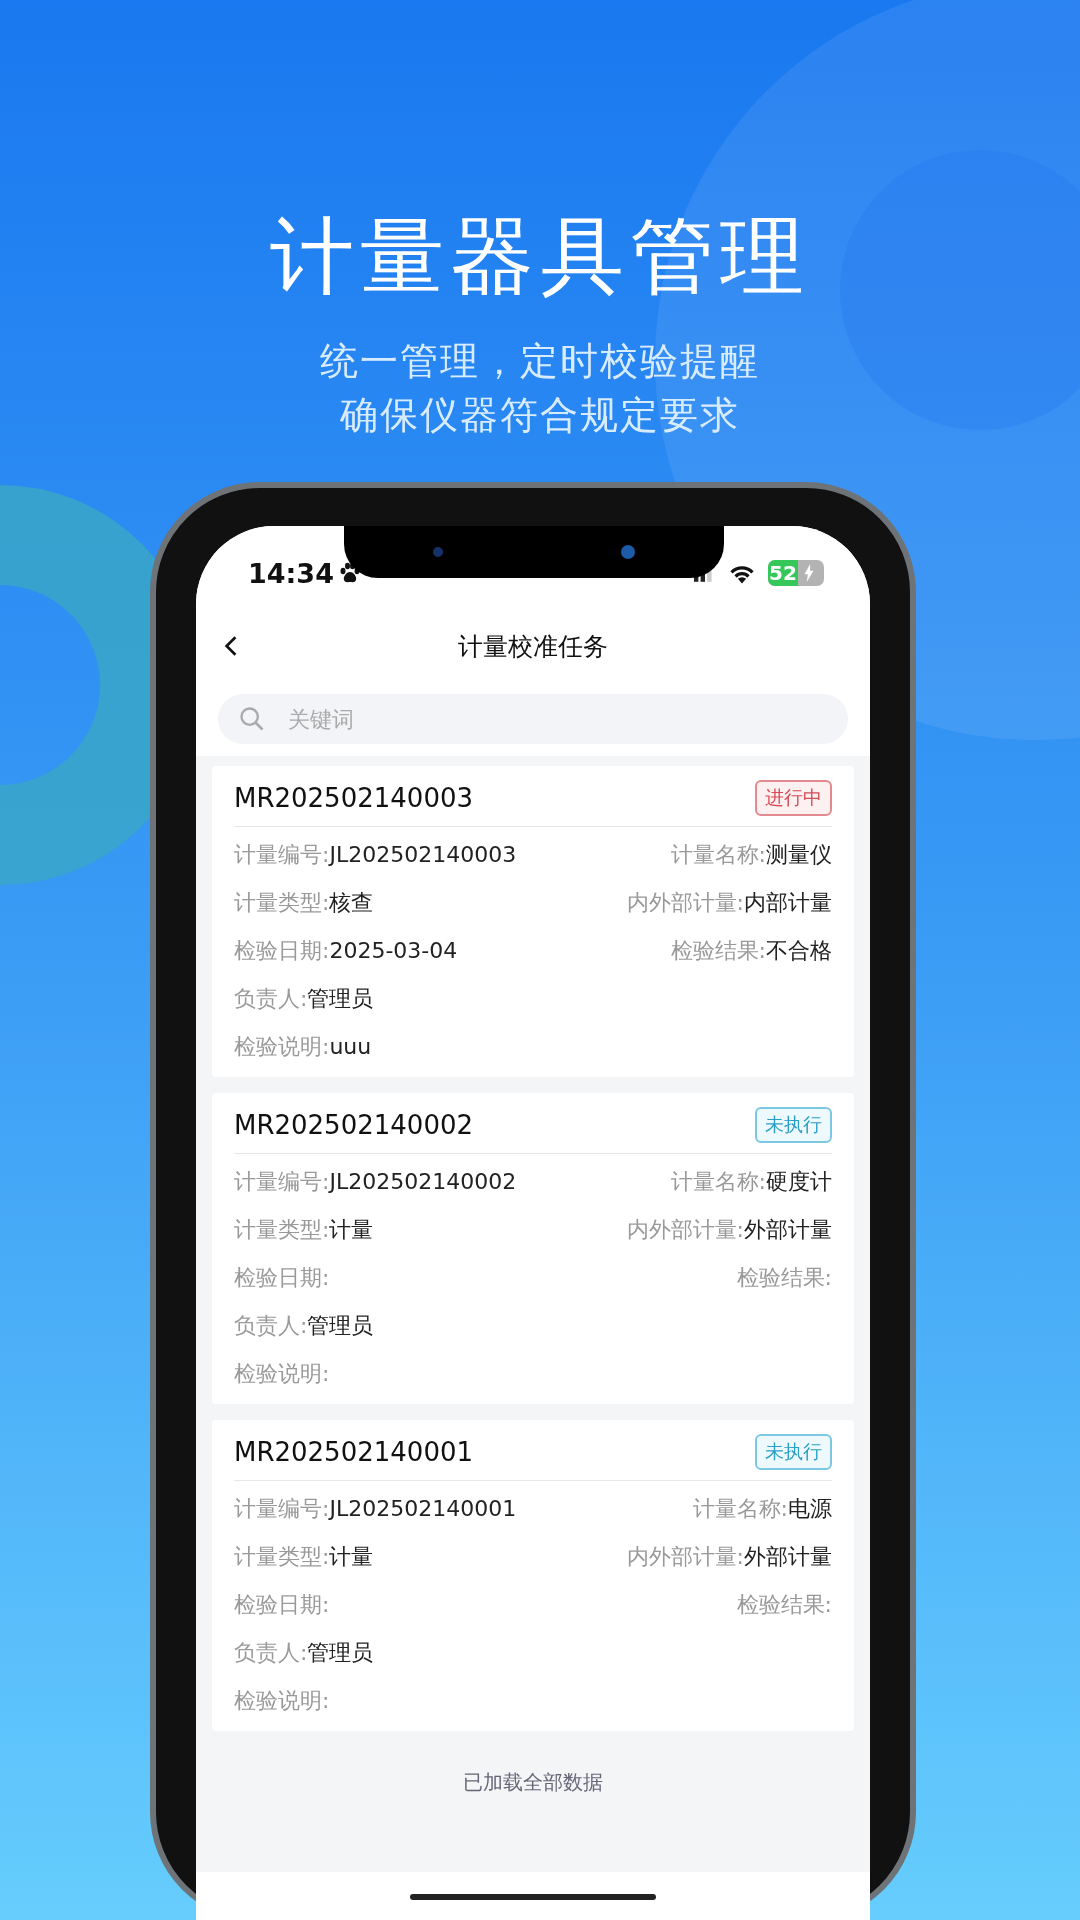  I want to click on load-status-text: 已加载全部数据, so click(533, 1782).